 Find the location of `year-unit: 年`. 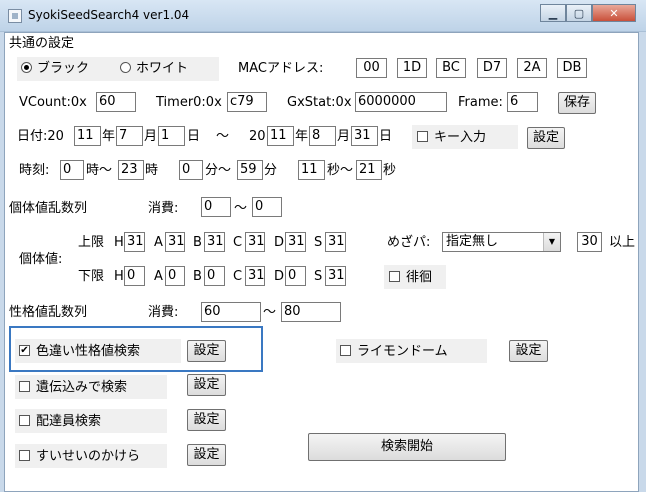

year-unit: 年 is located at coordinates (109, 136).